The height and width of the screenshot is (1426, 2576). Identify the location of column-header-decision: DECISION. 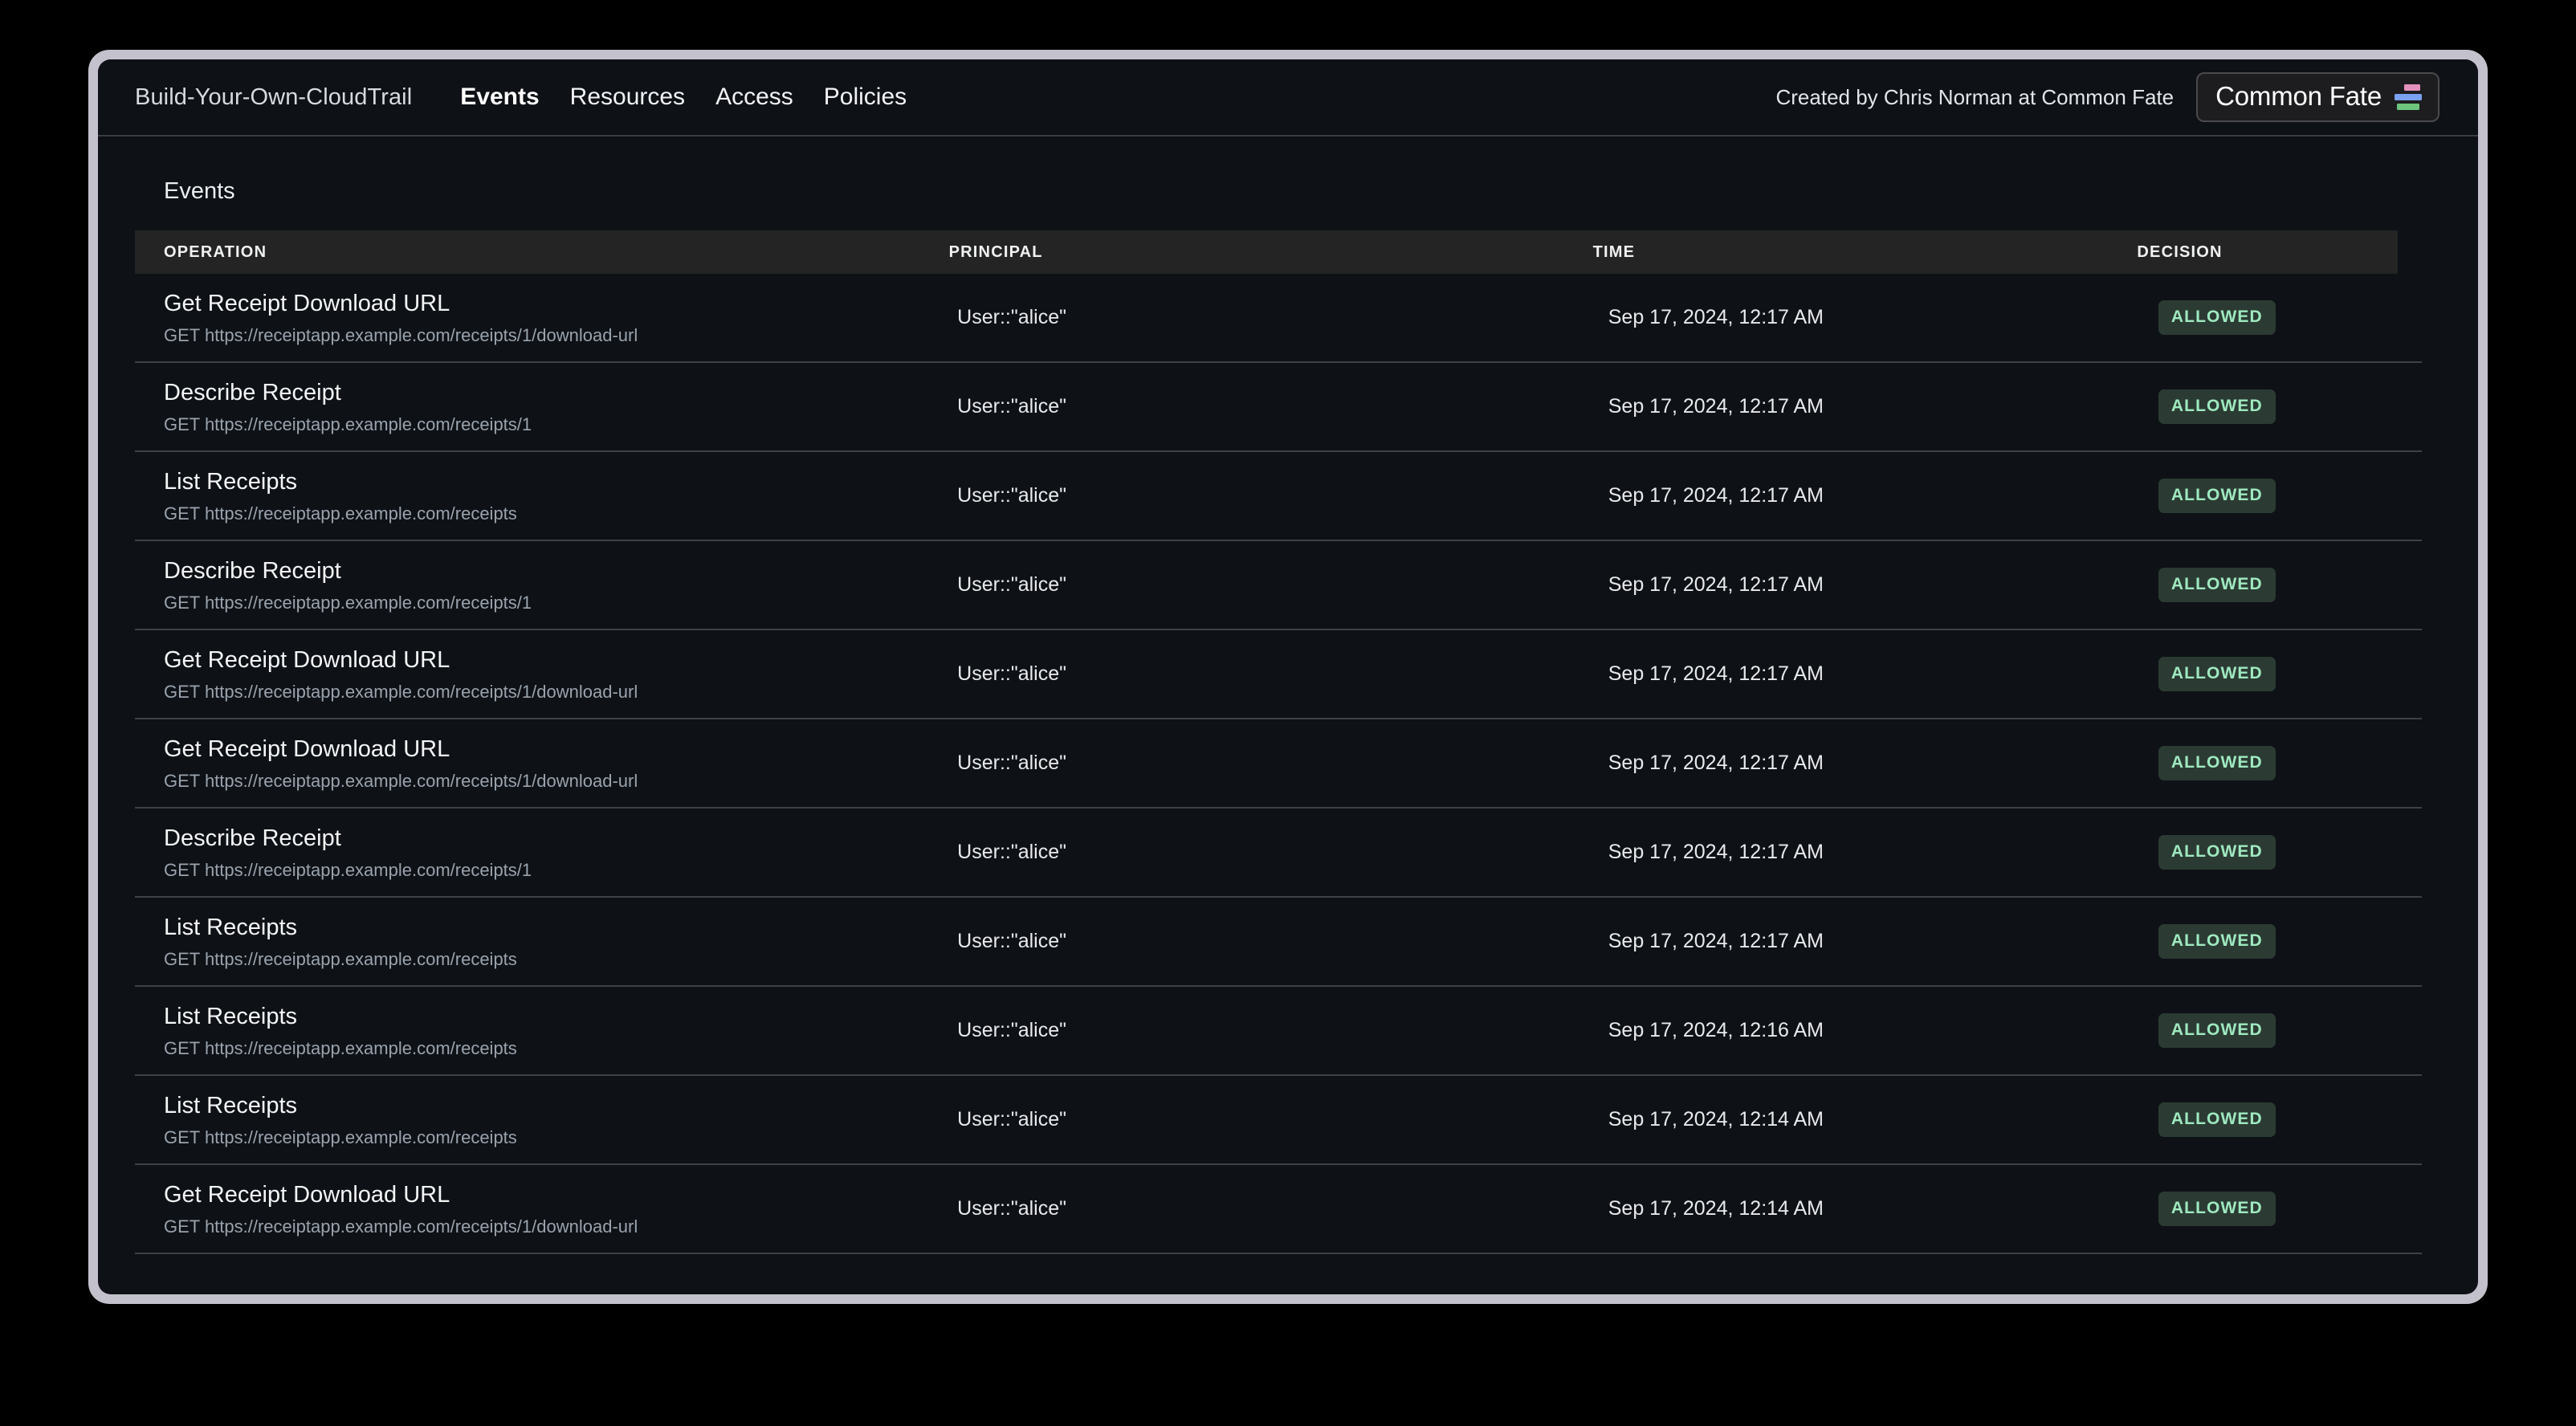
(2180, 251).